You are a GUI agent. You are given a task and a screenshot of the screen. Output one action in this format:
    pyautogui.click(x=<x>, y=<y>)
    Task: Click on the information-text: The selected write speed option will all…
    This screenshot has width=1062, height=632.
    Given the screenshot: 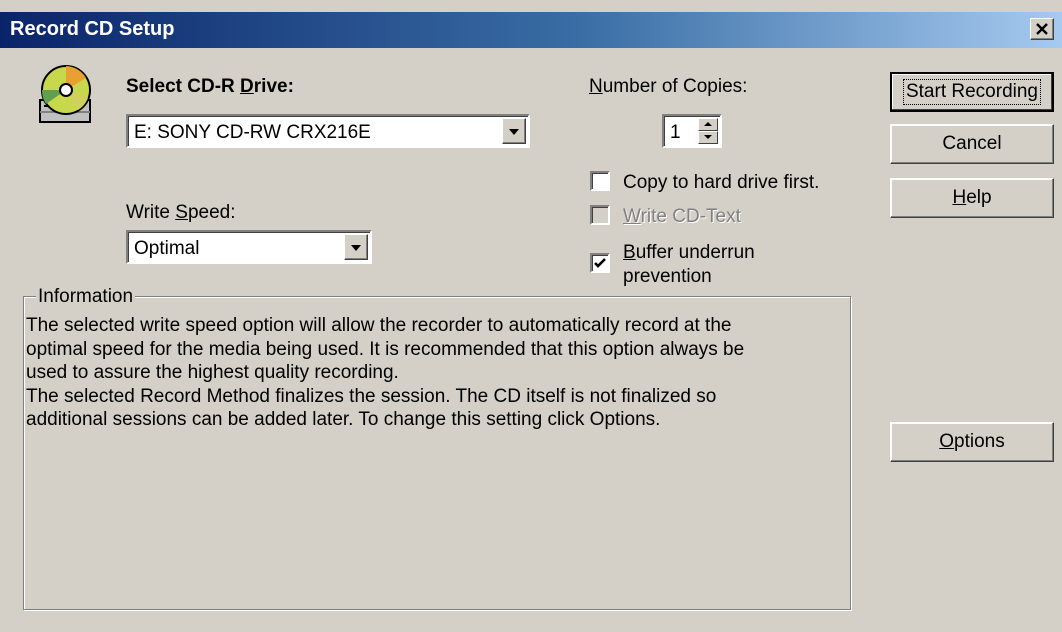 What is the action you would take?
    pyautogui.click(x=433, y=373)
    